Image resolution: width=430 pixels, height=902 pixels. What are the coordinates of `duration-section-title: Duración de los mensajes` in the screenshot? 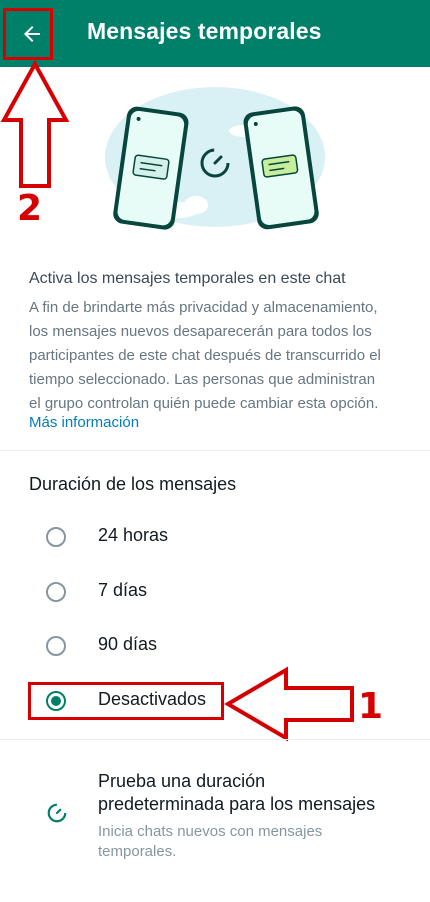 It's located at (133, 484).